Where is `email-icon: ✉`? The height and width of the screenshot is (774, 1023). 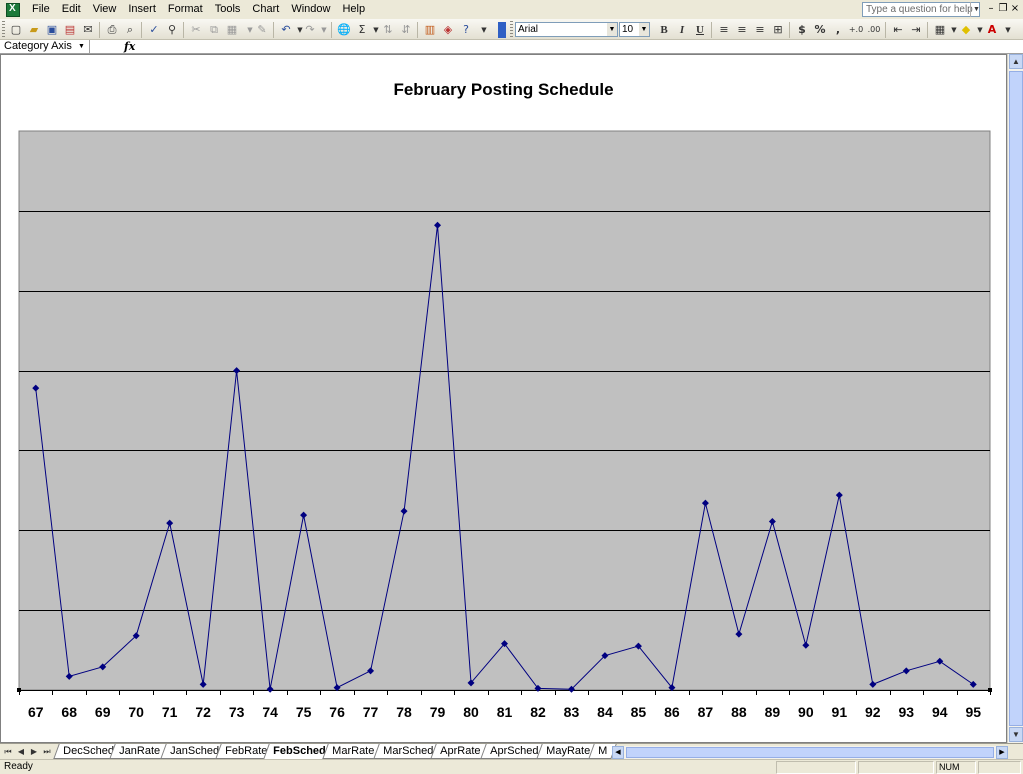 email-icon: ✉ is located at coordinates (88, 30).